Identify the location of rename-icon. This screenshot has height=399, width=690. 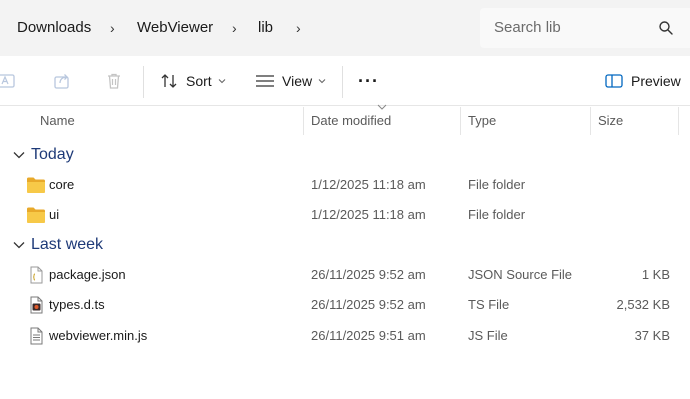
(10, 81).